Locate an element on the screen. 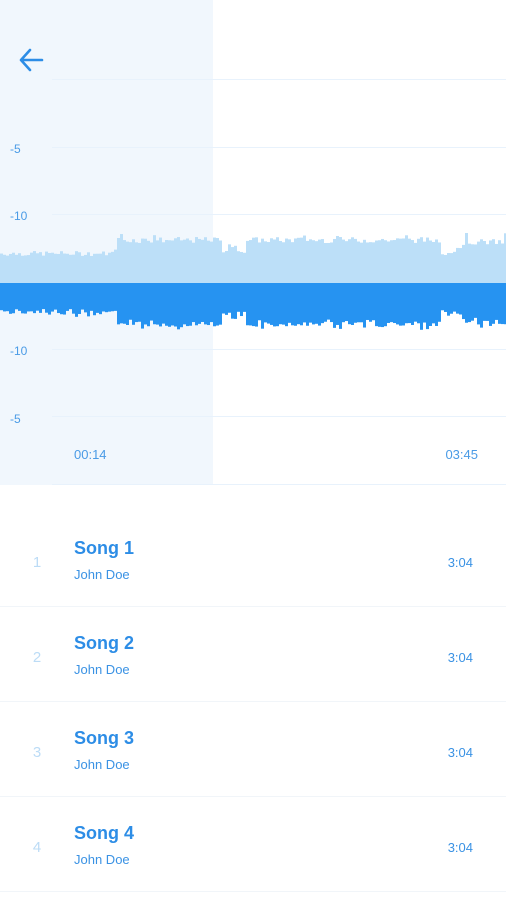 The image size is (506, 900). track-row: 4 Song 4 John Doe 3:04 is located at coordinates (253, 844).